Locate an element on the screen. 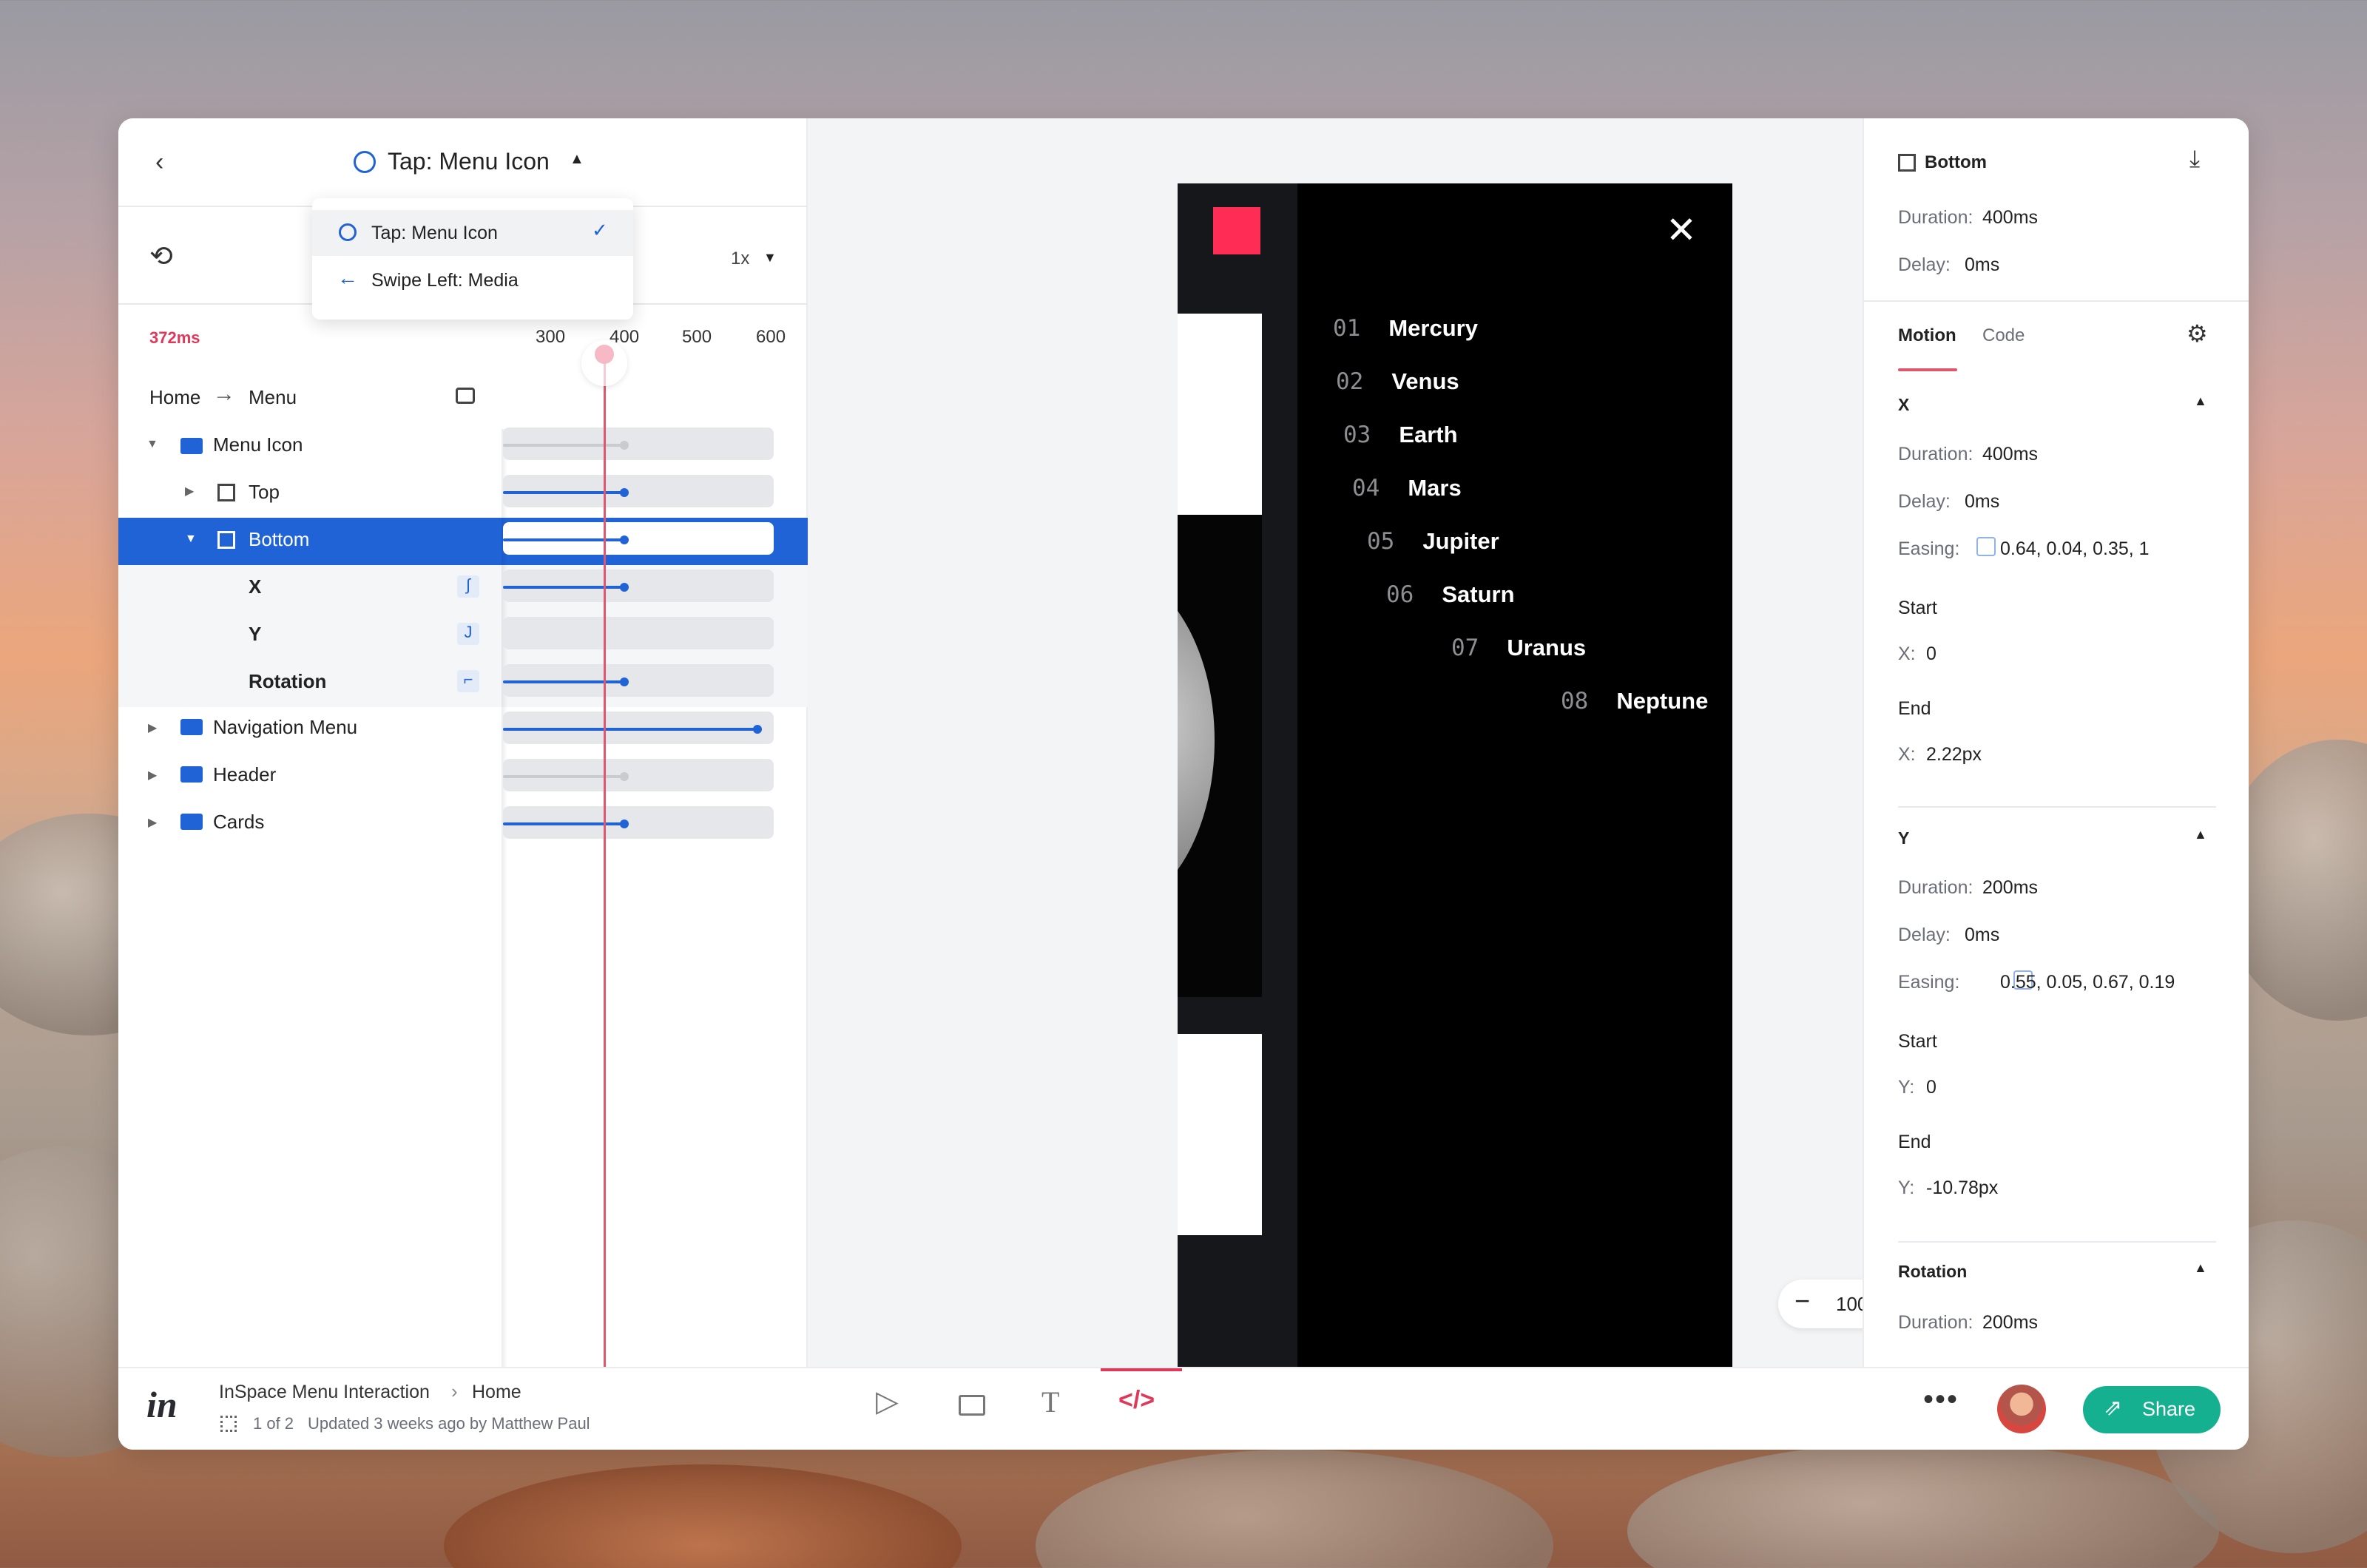 This screenshot has width=2367, height=1568. dropdown-item-swipe: ← Swipe Left: Media is located at coordinates (473, 280).